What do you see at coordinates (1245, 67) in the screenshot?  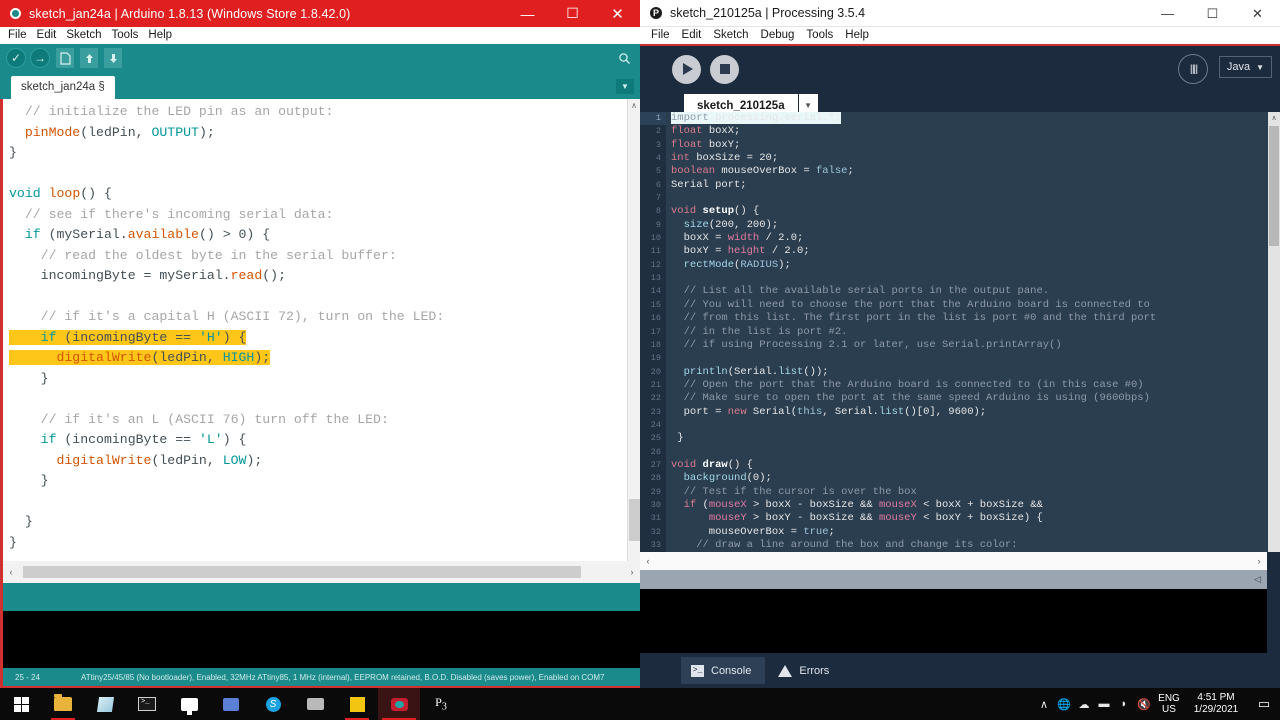 I see `mode-selector-button: Java ▼` at bounding box center [1245, 67].